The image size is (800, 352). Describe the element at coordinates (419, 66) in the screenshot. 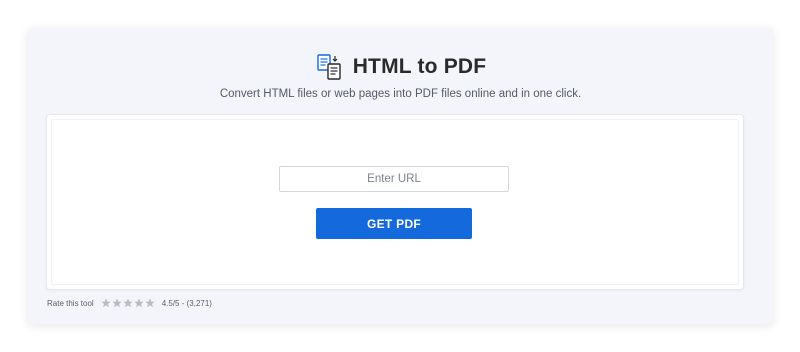

I see `page-title: HTML to PDF` at that location.